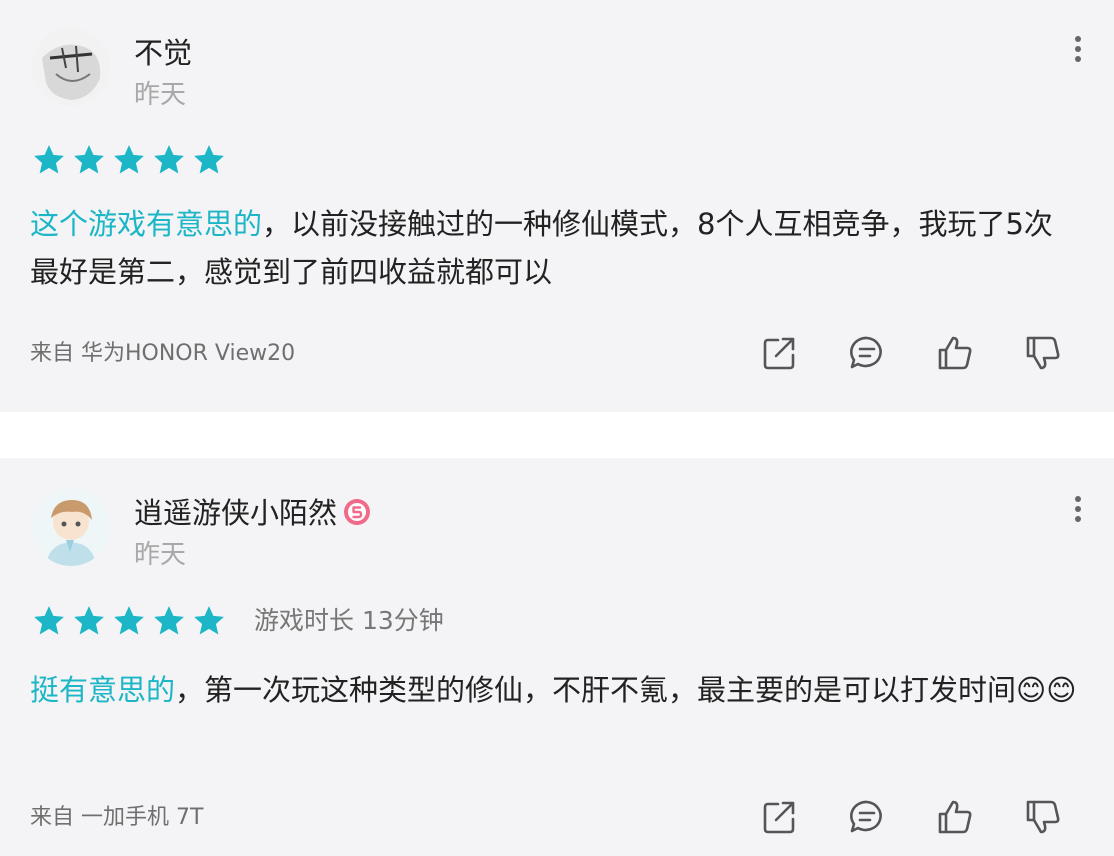 The height and width of the screenshot is (856, 1114). What do you see at coordinates (236, 513) in the screenshot?
I see `username-text: 逍遥游侠小陌然` at bounding box center [236, 513].